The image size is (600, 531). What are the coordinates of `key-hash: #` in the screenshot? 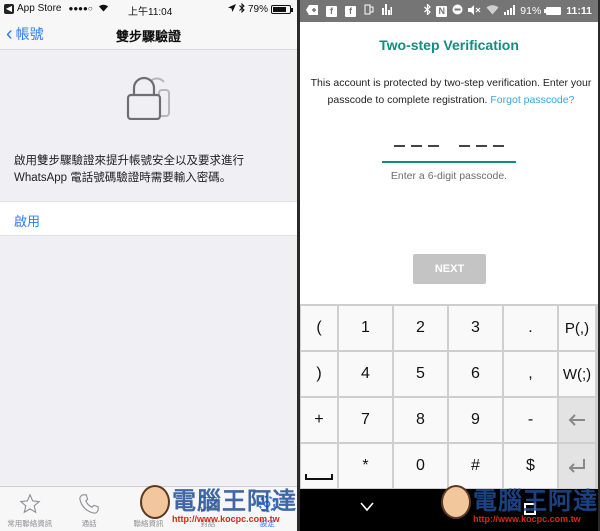 It's located at (475, 466).